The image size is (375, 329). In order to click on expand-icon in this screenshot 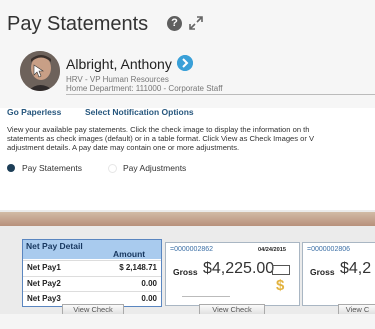, I will do `click(196, 23)`.